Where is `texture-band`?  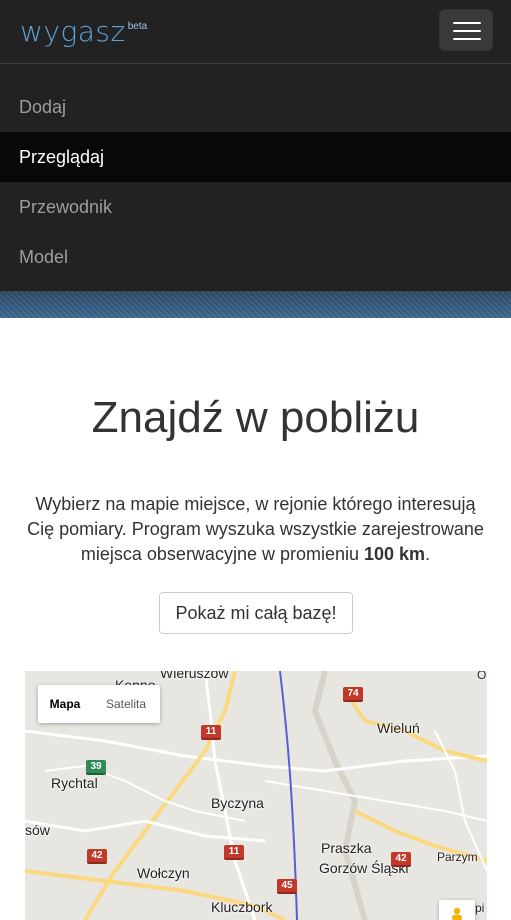
texture-band is located at coordinates (255, 305).